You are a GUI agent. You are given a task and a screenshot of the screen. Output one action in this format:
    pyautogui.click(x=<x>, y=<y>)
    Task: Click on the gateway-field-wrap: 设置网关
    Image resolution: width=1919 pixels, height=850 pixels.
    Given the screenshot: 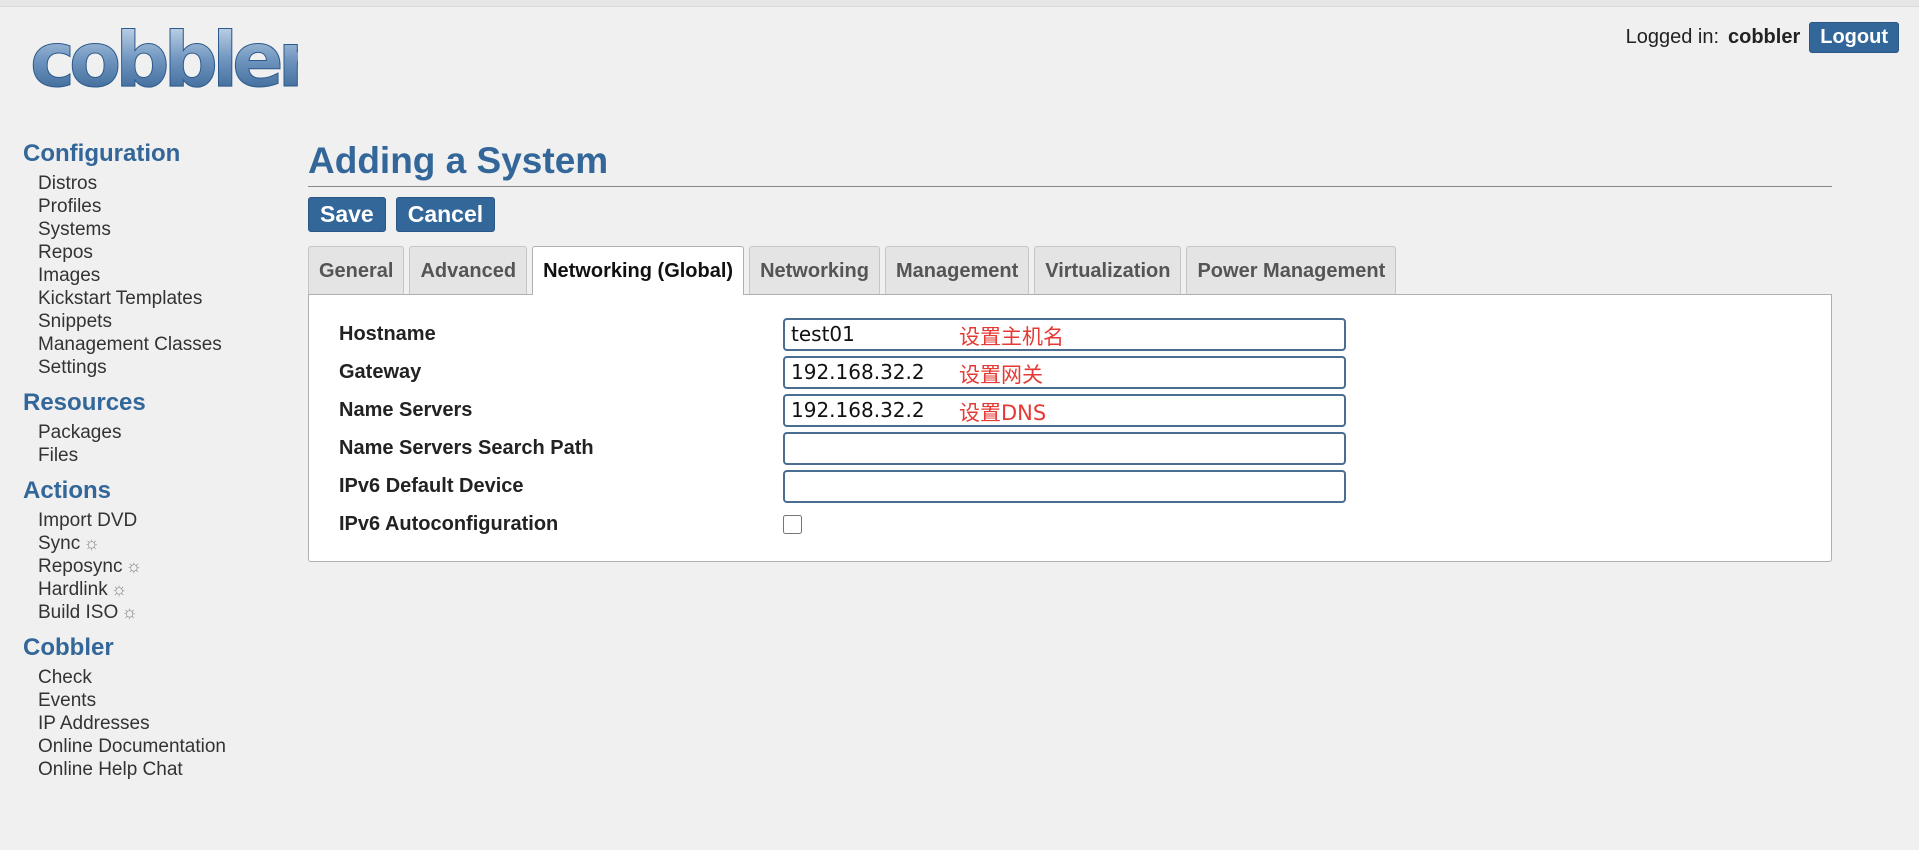 What is the action you would take?
    pyautogui.click(x=1064, y=372)
    